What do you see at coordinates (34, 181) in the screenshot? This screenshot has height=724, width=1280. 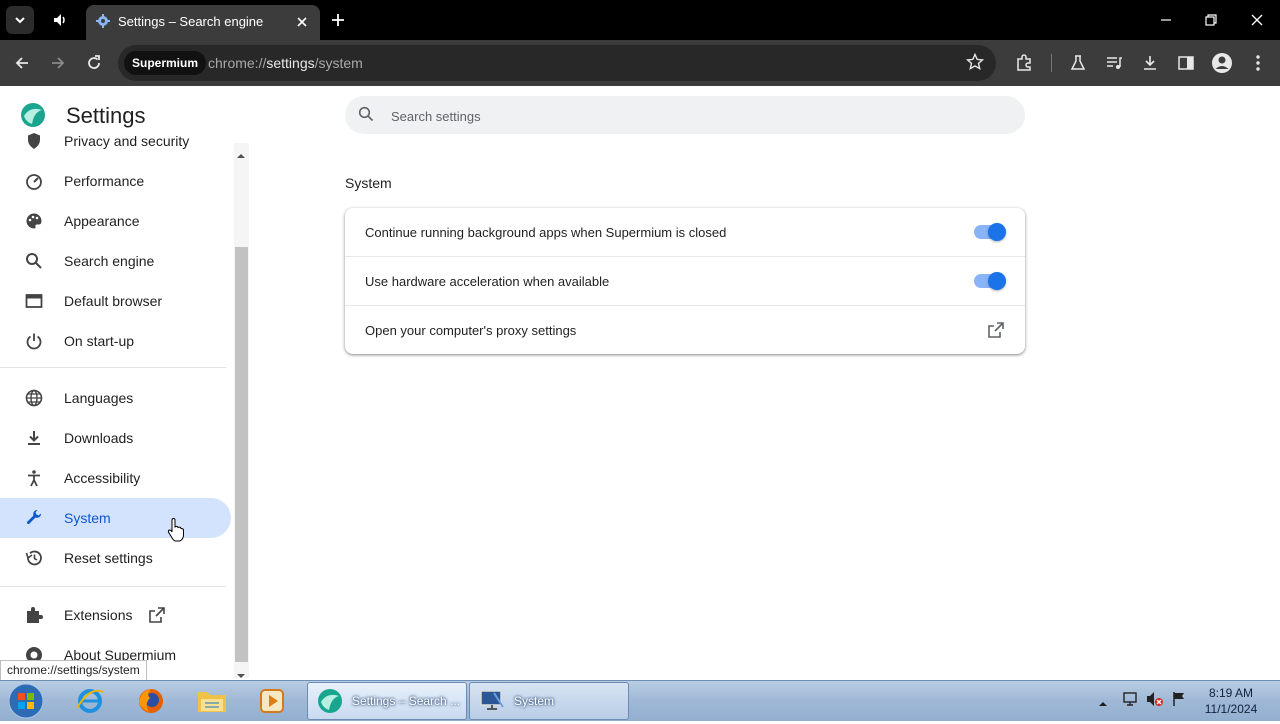 I see `speedometer-icon` at bounding box center [34, 181].